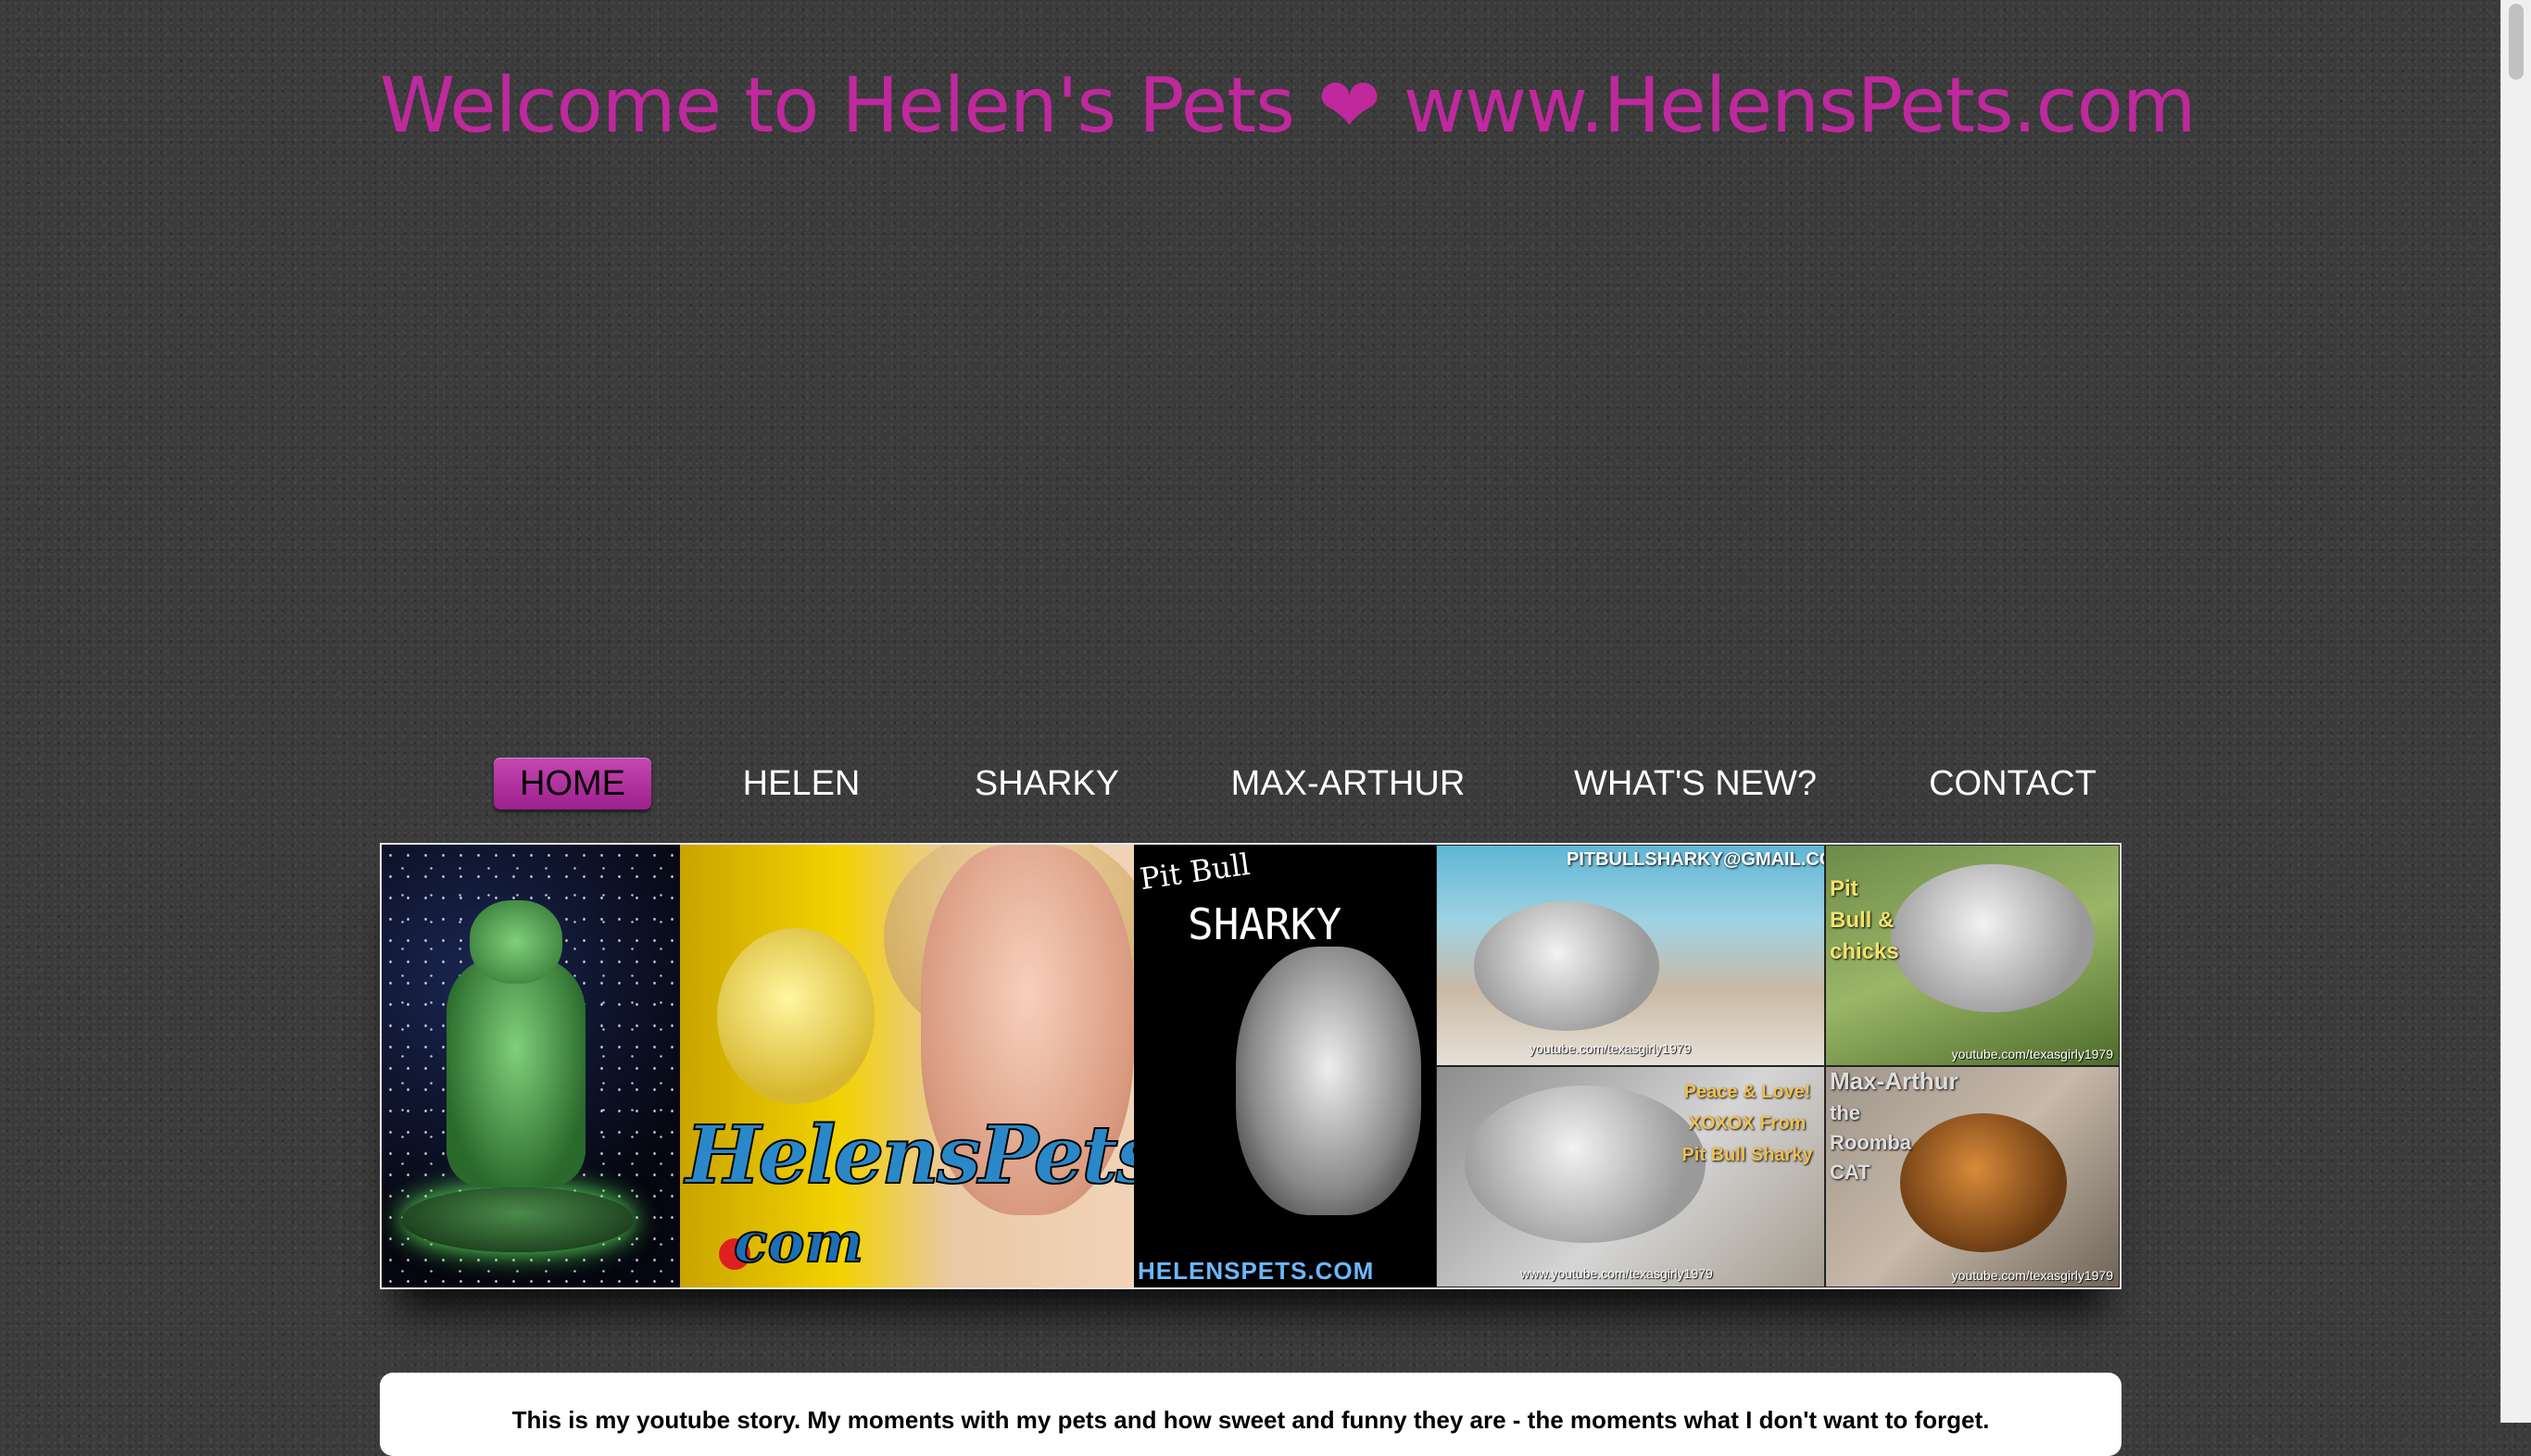 Image resolution: width=2531 pixels, height=1456 pixels. Describe the element at coordinates (1894, 1081) in the screenshot. I see `max-arthur-title: Max-Arthur` at that location.